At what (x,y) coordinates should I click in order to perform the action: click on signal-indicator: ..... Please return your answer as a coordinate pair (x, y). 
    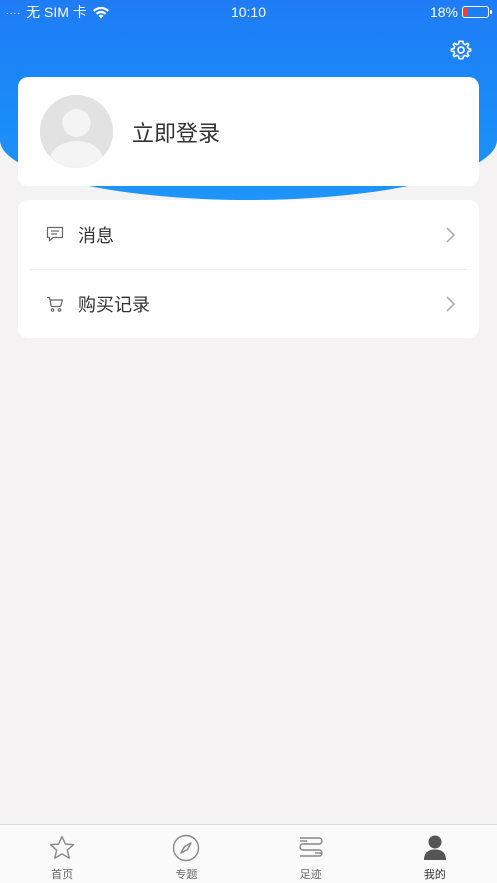
    Looking at the image, I should click on (14, 11).